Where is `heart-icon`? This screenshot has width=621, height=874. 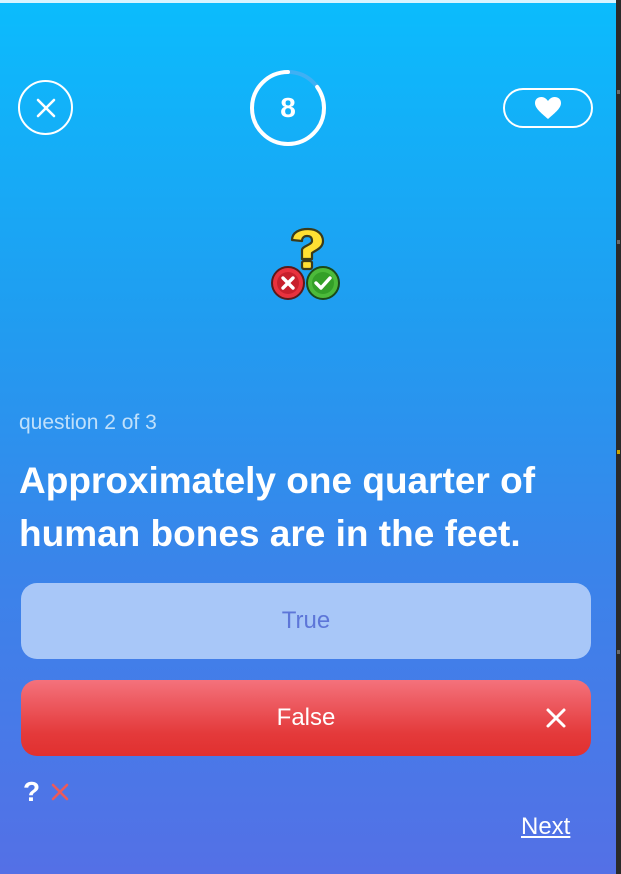 heart-icon is located at coordinates (548, 108).